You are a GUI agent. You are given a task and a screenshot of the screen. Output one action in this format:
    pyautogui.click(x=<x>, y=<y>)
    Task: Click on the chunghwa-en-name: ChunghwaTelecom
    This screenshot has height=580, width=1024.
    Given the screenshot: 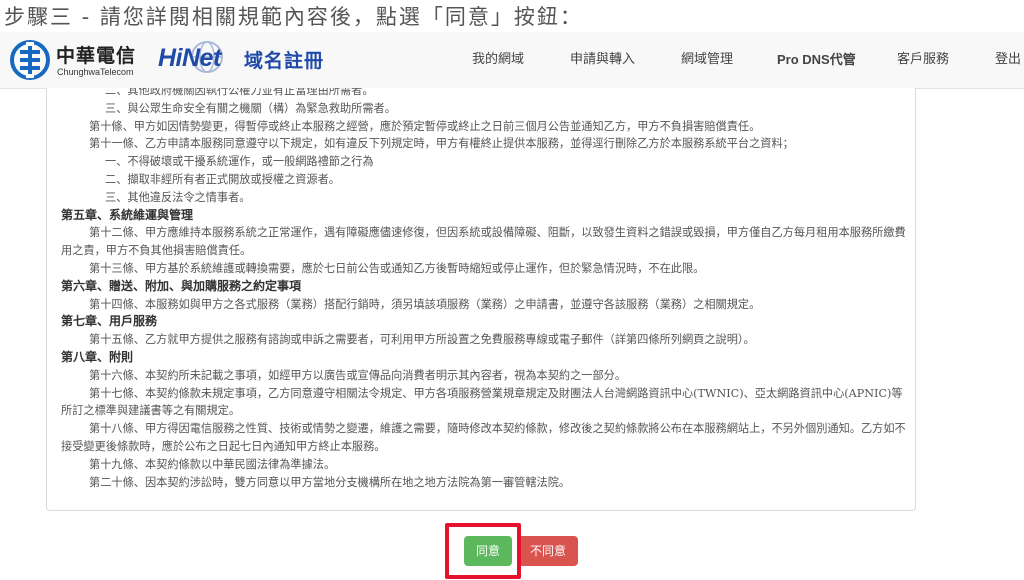 What is the action you would take?
    pyautogui.click(x=95, y=72)
    